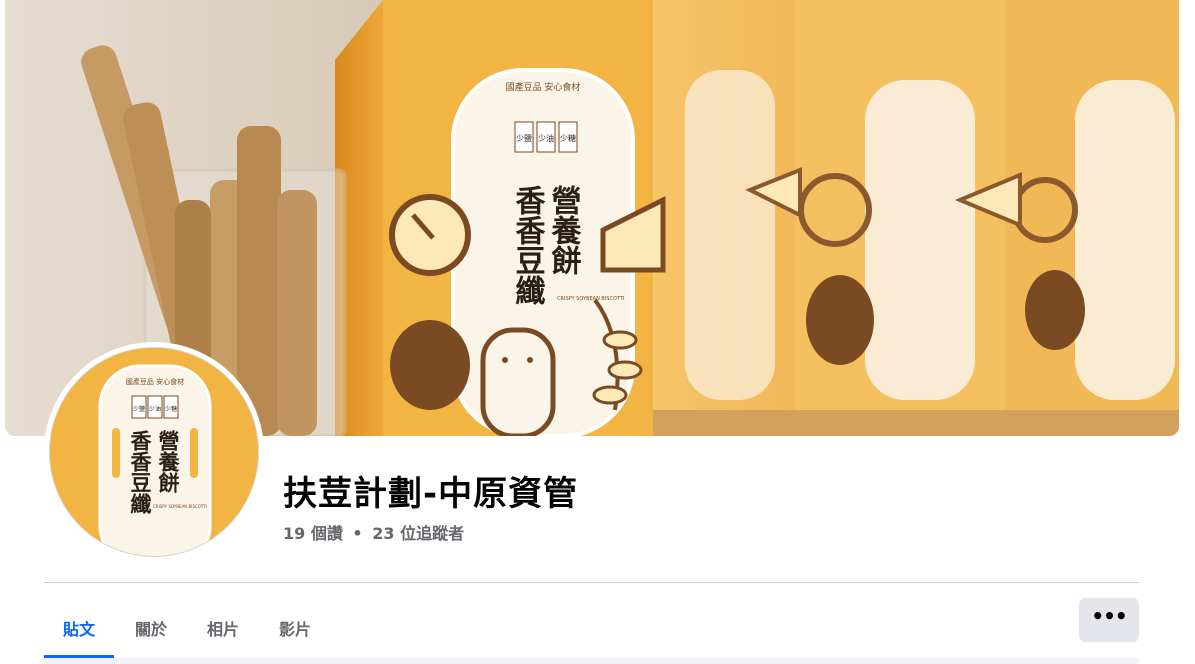 The height and width of the screenshot is (664, 1195). I want to click on cover-badge-sugar: 少糖, so click(568, 138).